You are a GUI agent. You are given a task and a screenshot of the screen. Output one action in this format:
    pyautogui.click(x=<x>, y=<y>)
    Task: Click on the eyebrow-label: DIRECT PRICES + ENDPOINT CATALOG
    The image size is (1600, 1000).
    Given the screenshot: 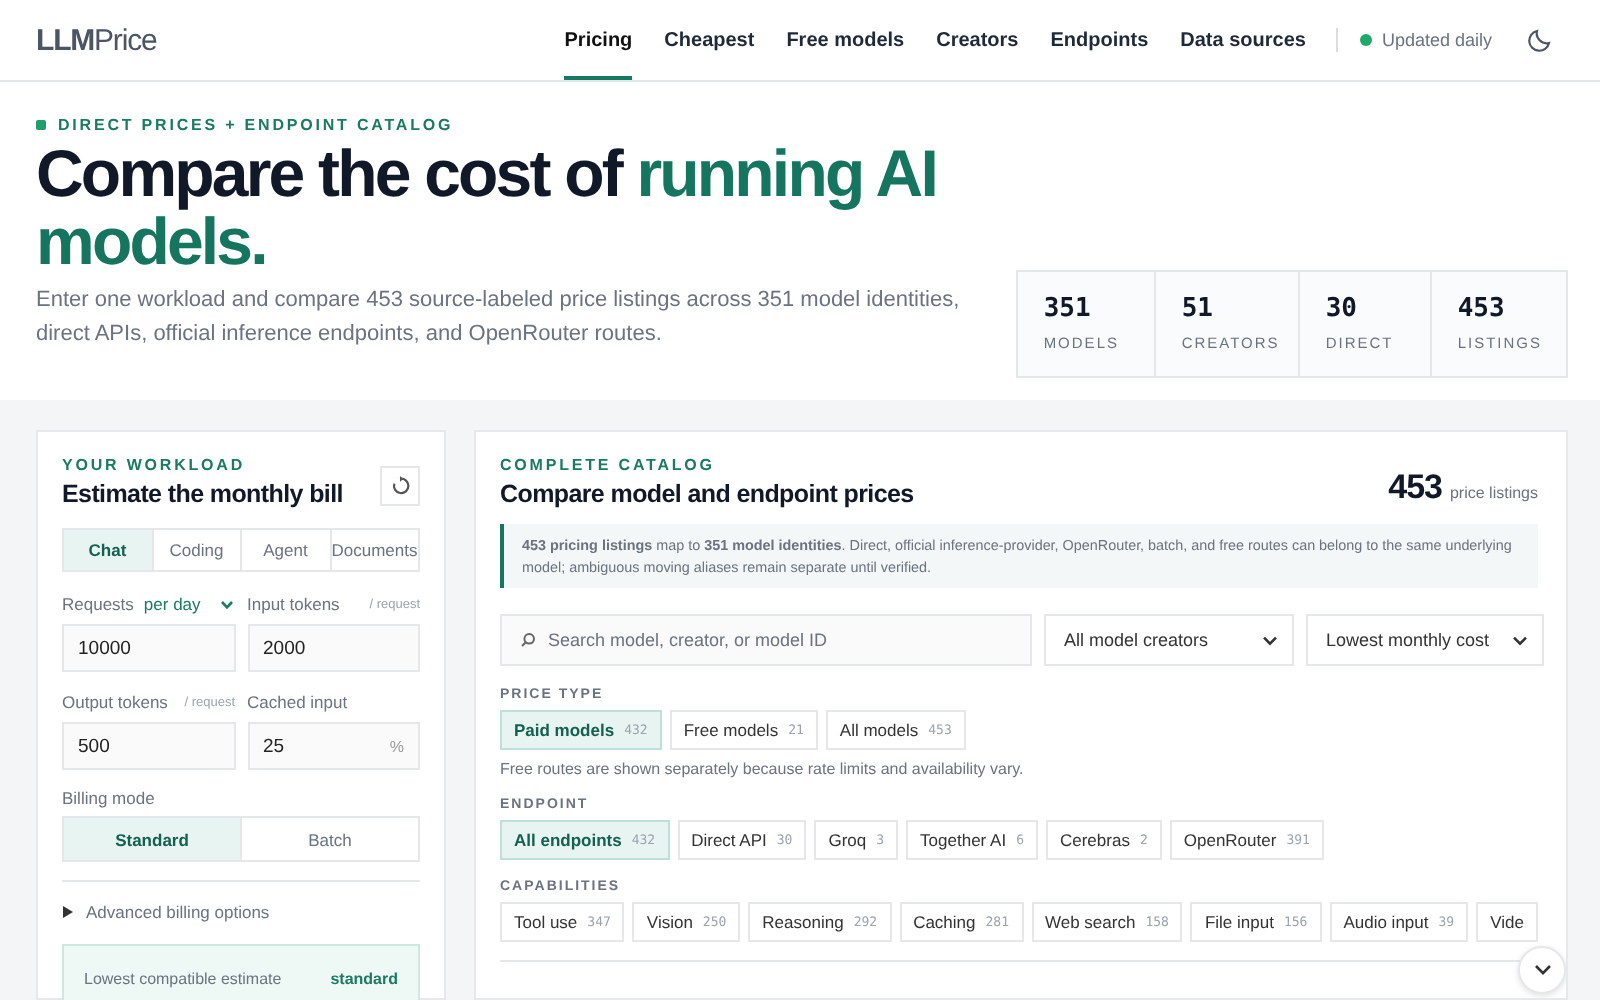 What is the action you would take?
    pyautogui.click(x=256, y=125)
    